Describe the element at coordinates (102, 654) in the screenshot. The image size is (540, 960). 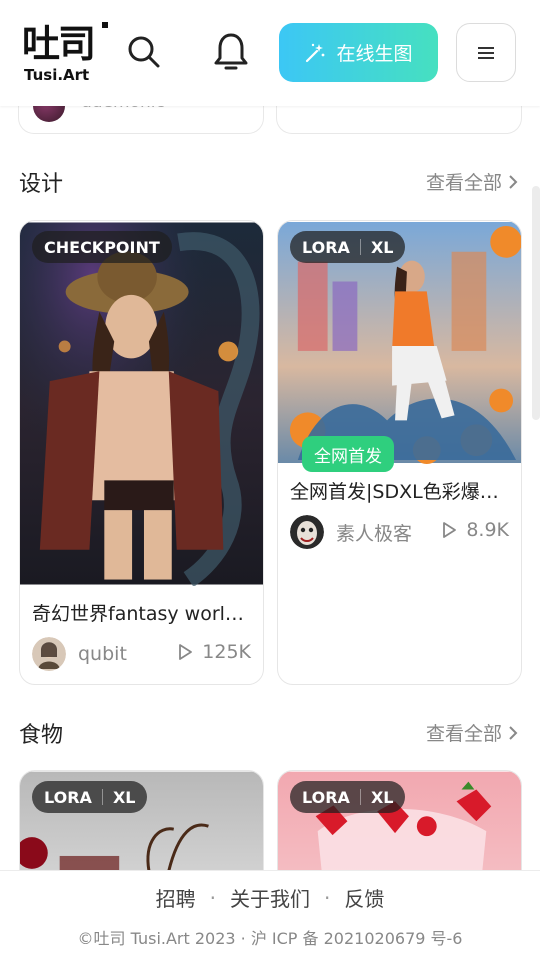
I see `author-name: qubit` at that location.